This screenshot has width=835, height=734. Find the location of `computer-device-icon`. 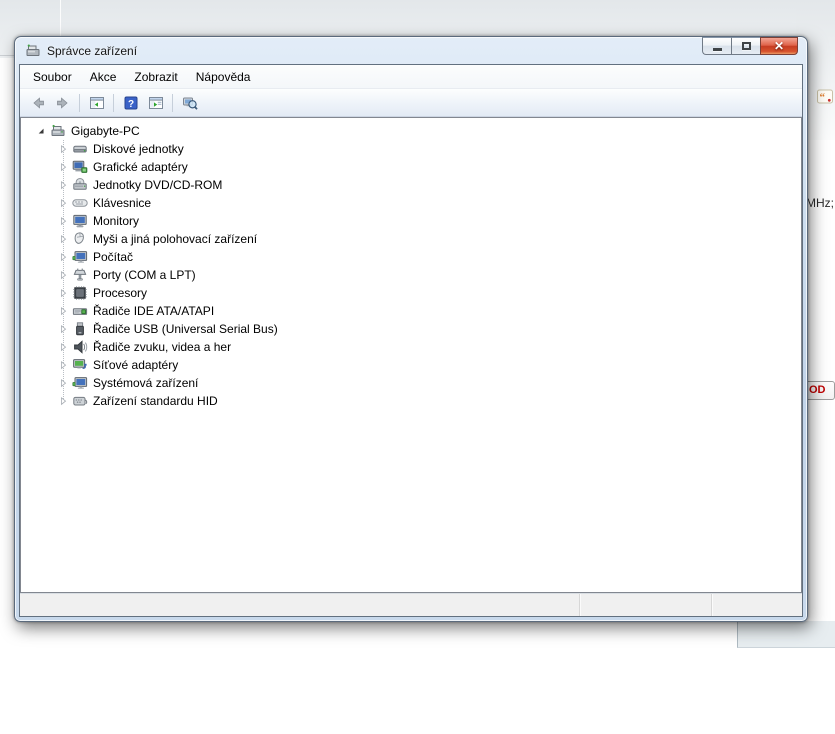

computer-device-icon is located at coordinates (80, 257).